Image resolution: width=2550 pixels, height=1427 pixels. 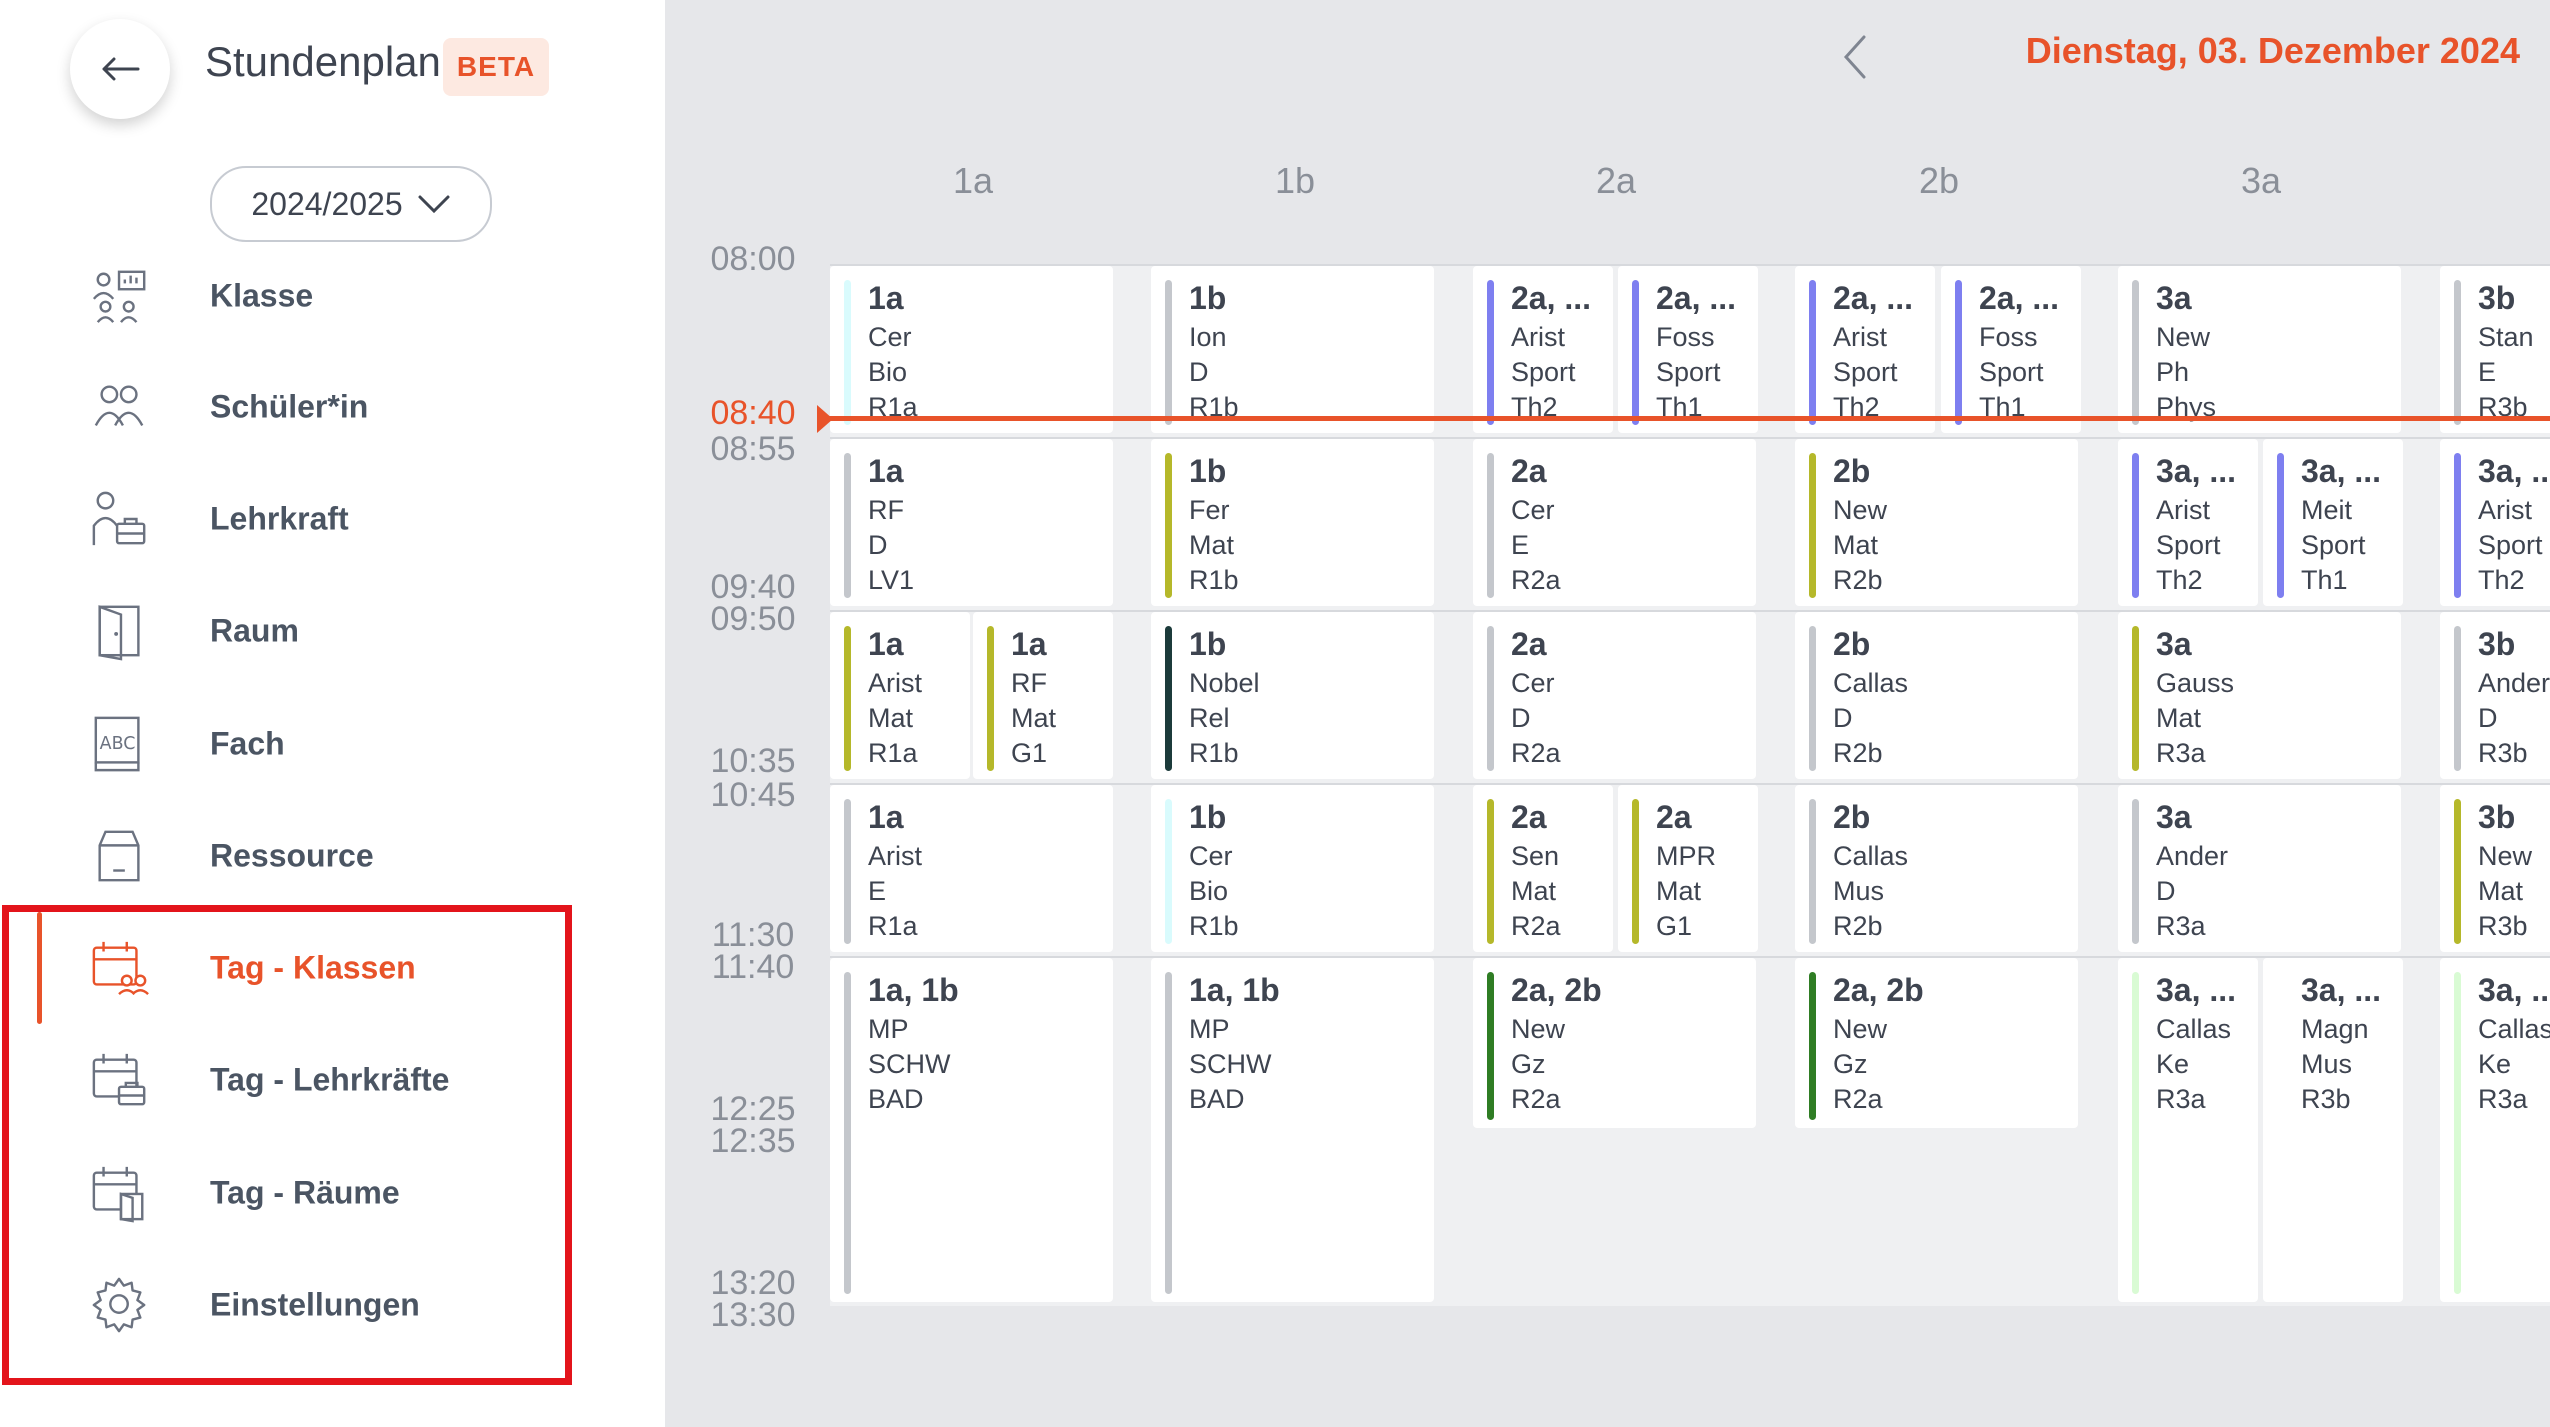 What do you see at coordinates (1208, 298) in the screenshot?
I see `lesson-class: 1b` at bounding box center [1208, 298].